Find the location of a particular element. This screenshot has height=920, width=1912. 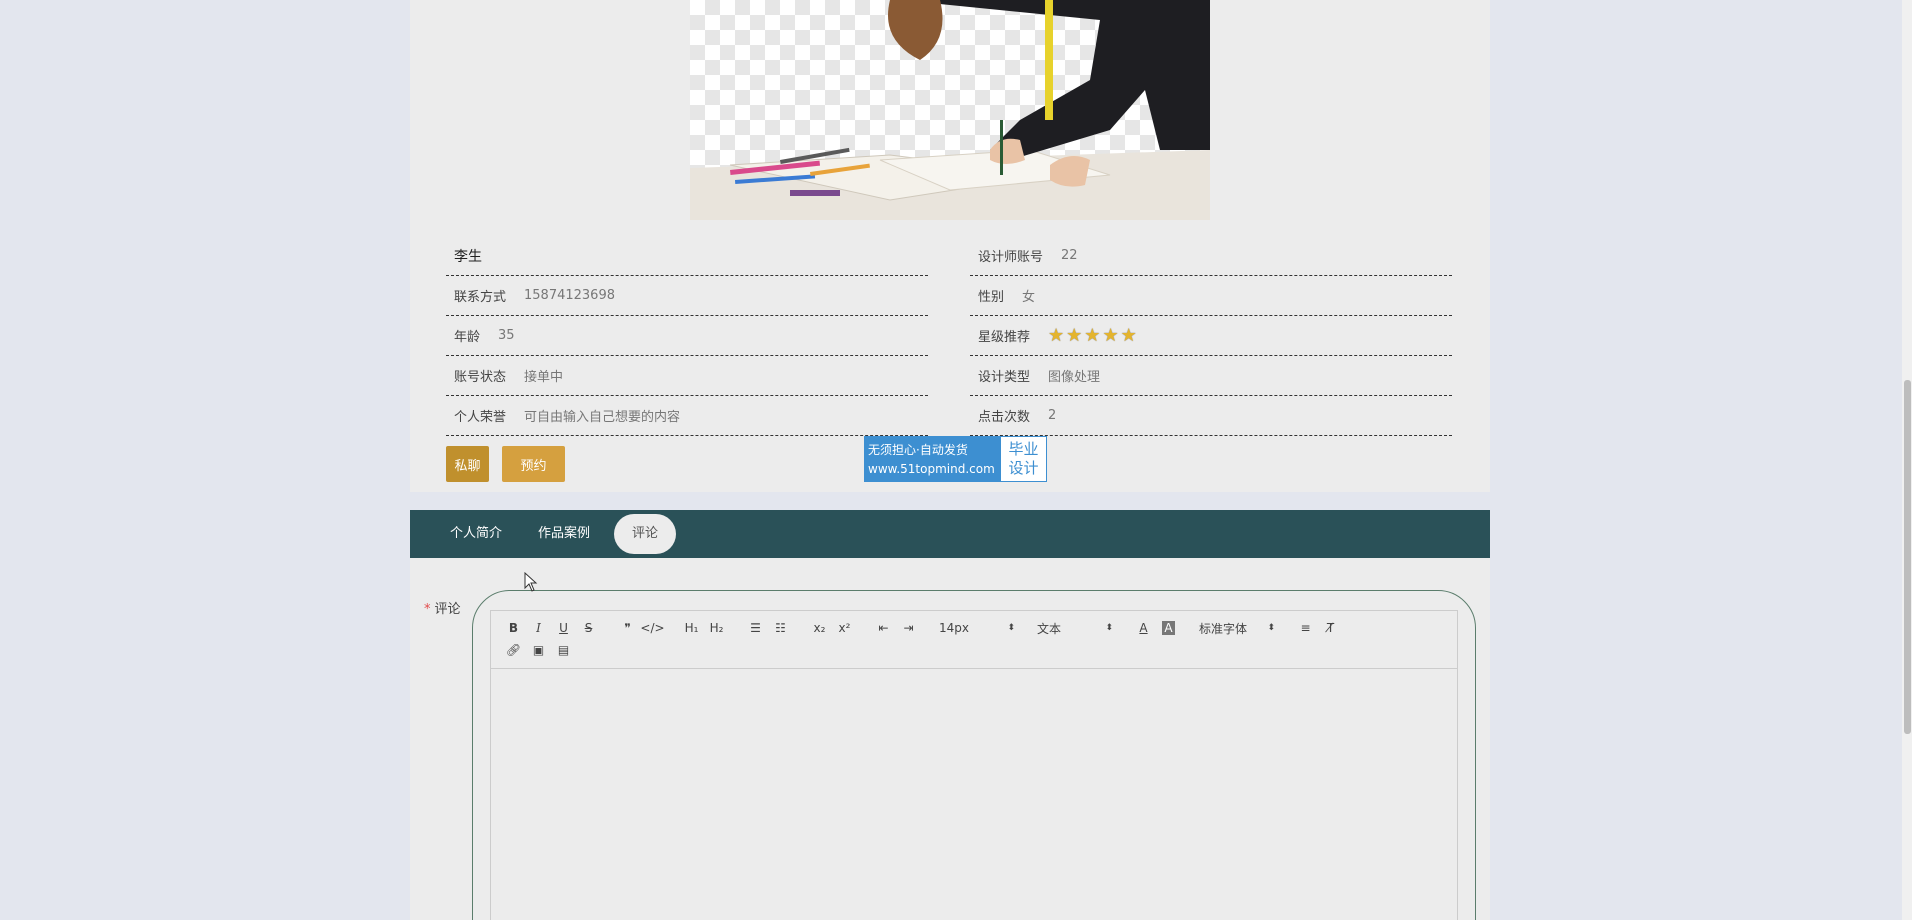

designer-photo is located at coordinates (950, 110).